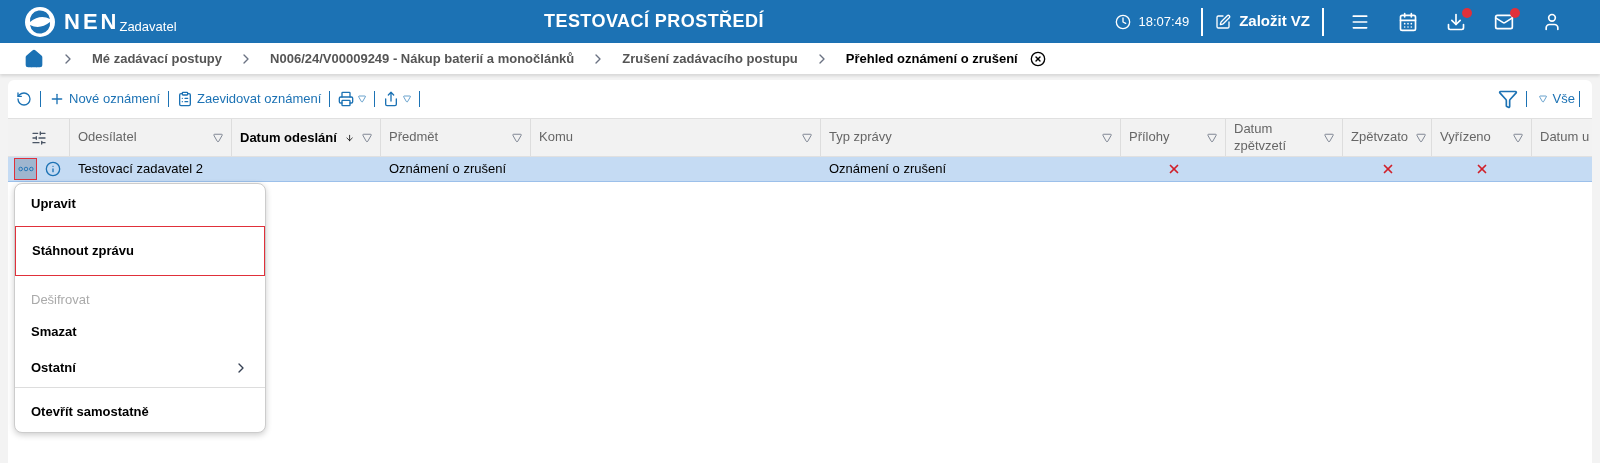  I want to click on column-header: Přílohy, so click(1149, 137).